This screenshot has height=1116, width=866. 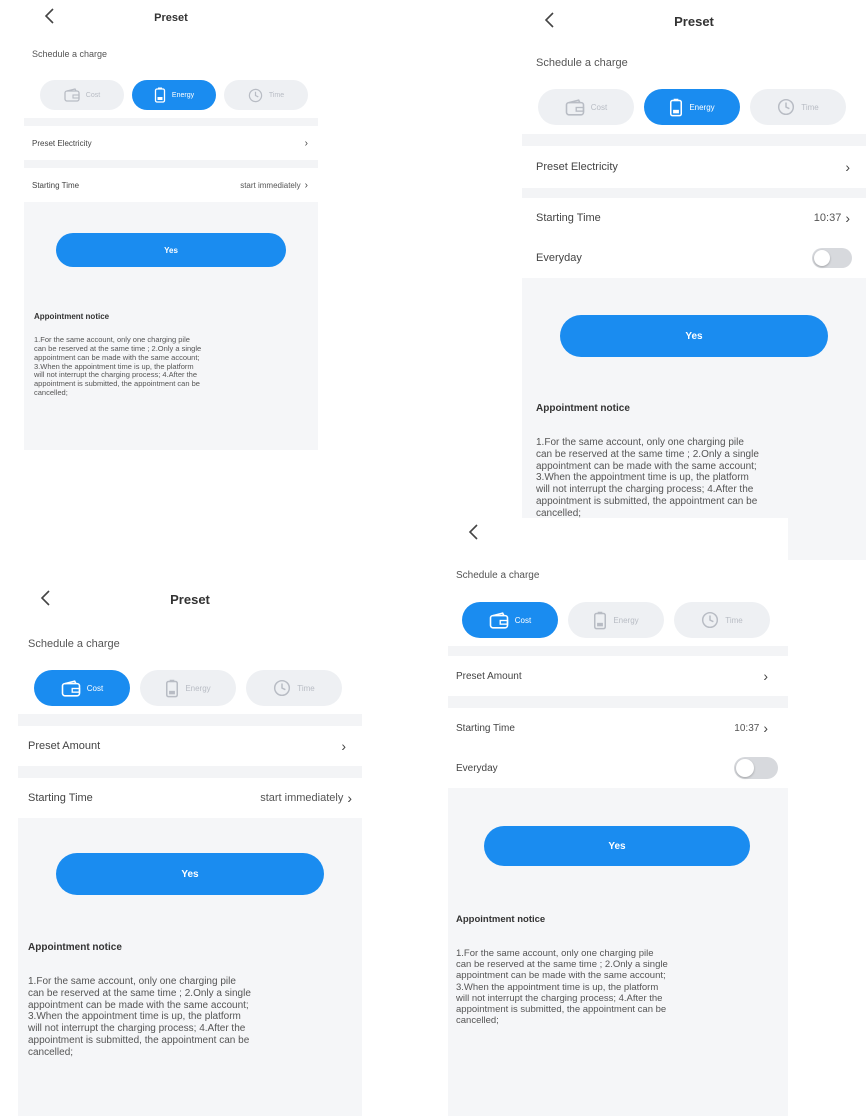 What do you see at coordinates (70, 54) in the screenshot?
I see `schedule-label: Schedule a charge` at bounding box center [70, 54].